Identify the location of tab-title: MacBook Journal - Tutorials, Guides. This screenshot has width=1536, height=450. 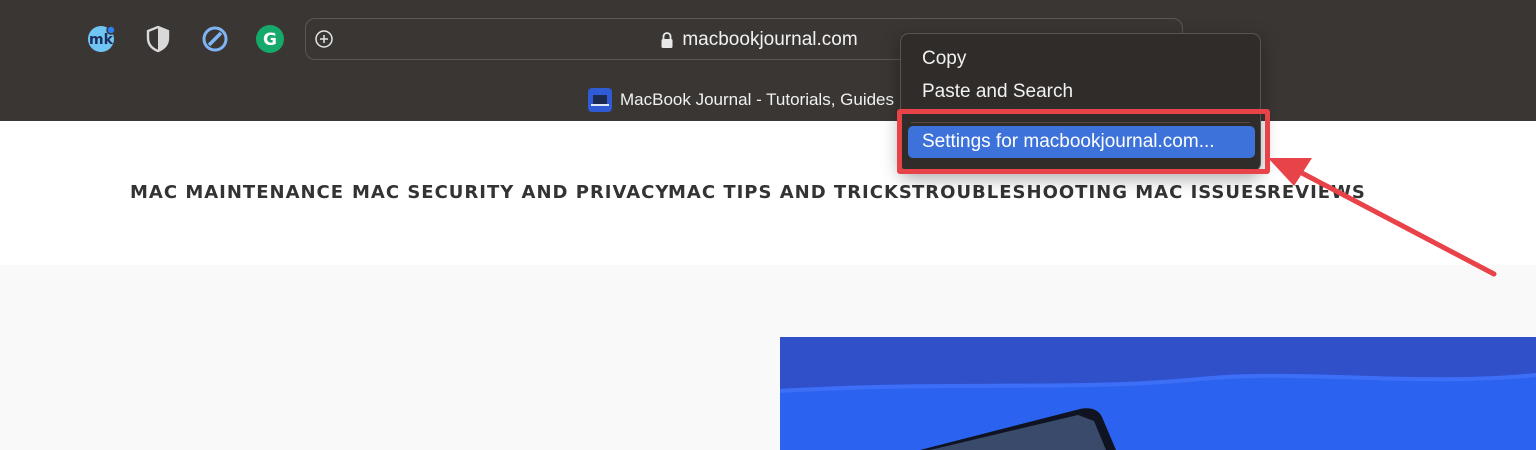
(741, 100).